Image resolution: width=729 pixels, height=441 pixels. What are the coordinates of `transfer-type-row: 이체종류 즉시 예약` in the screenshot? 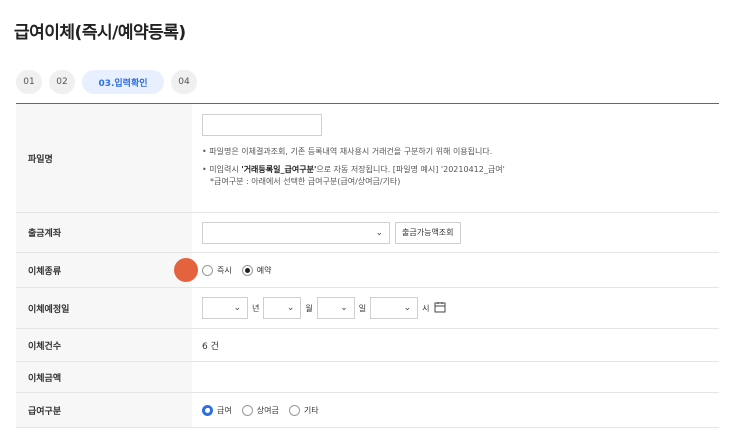 It's located at (367, 270).